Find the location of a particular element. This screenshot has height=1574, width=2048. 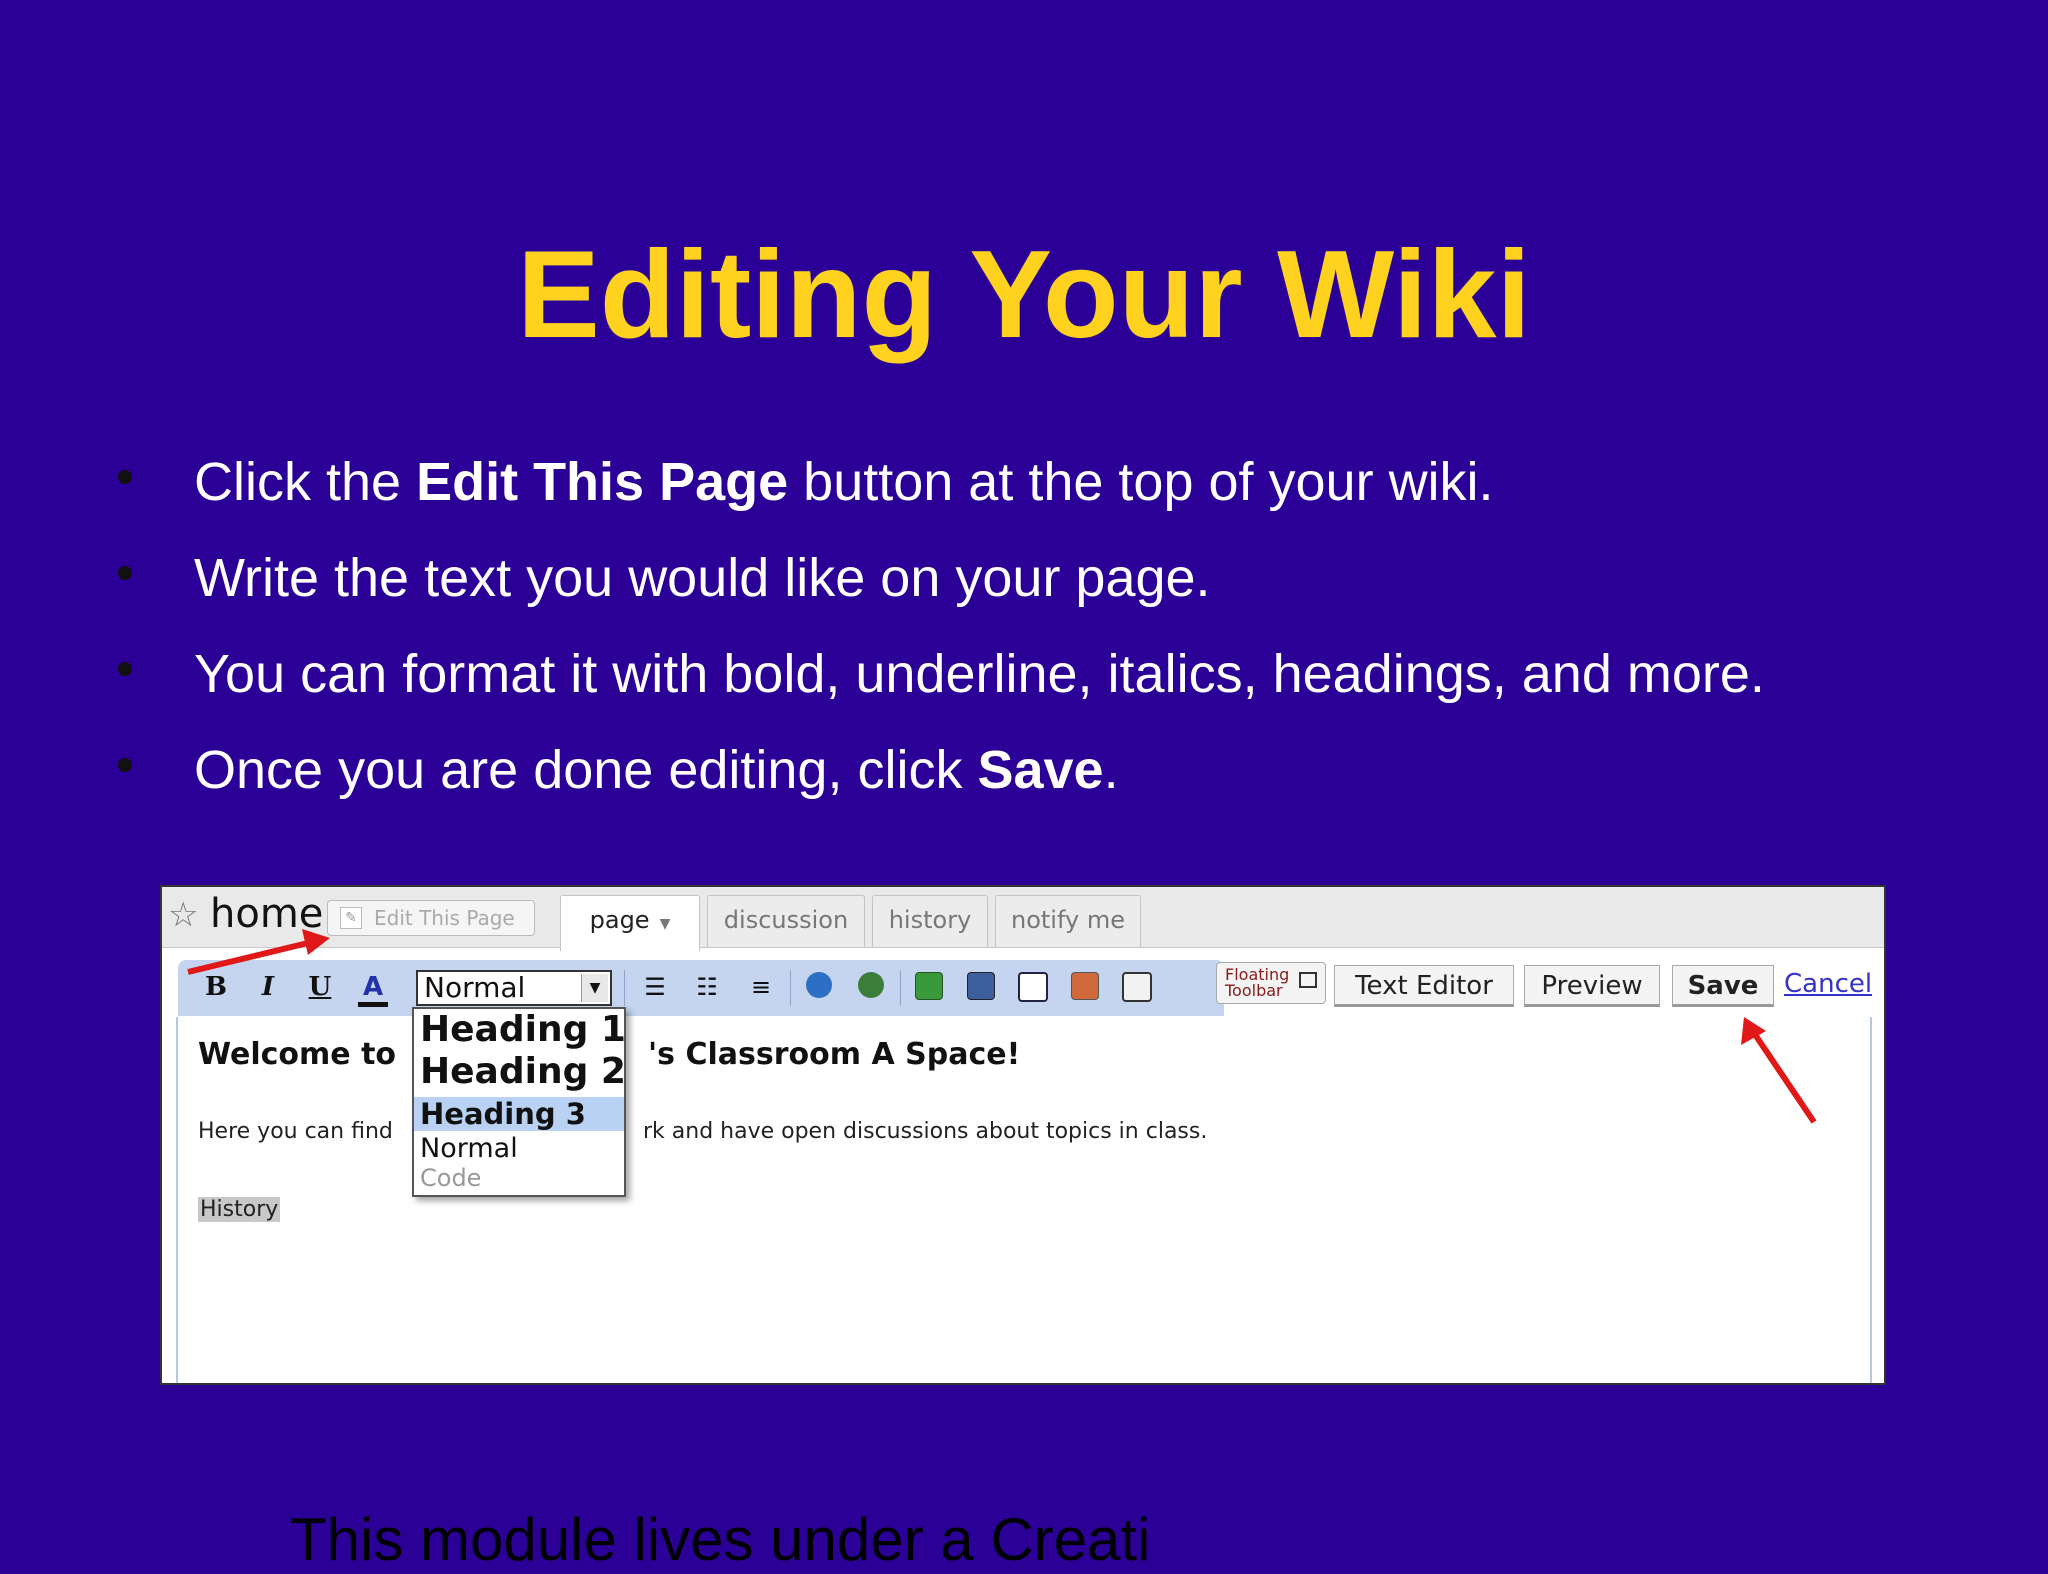

annotation-arrows is located at coordinates (1002, 1026).